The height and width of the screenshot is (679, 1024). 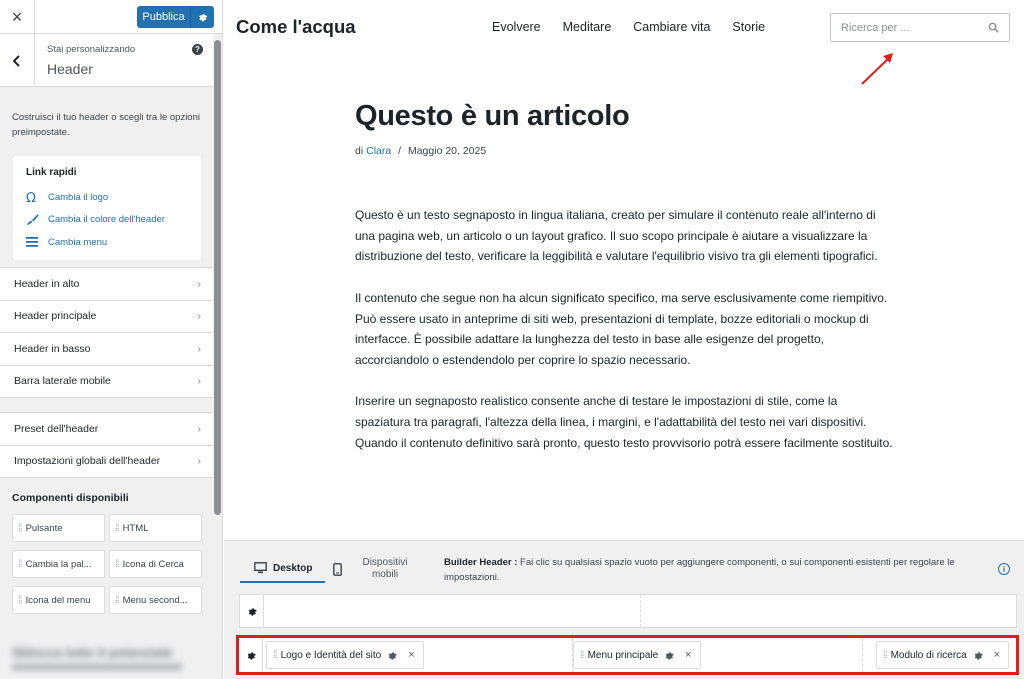 What do you see at coordinates (587, 27) in the screenshot?
I see `nav-item-meditare: Meditare` at bounding box center [587, 27].